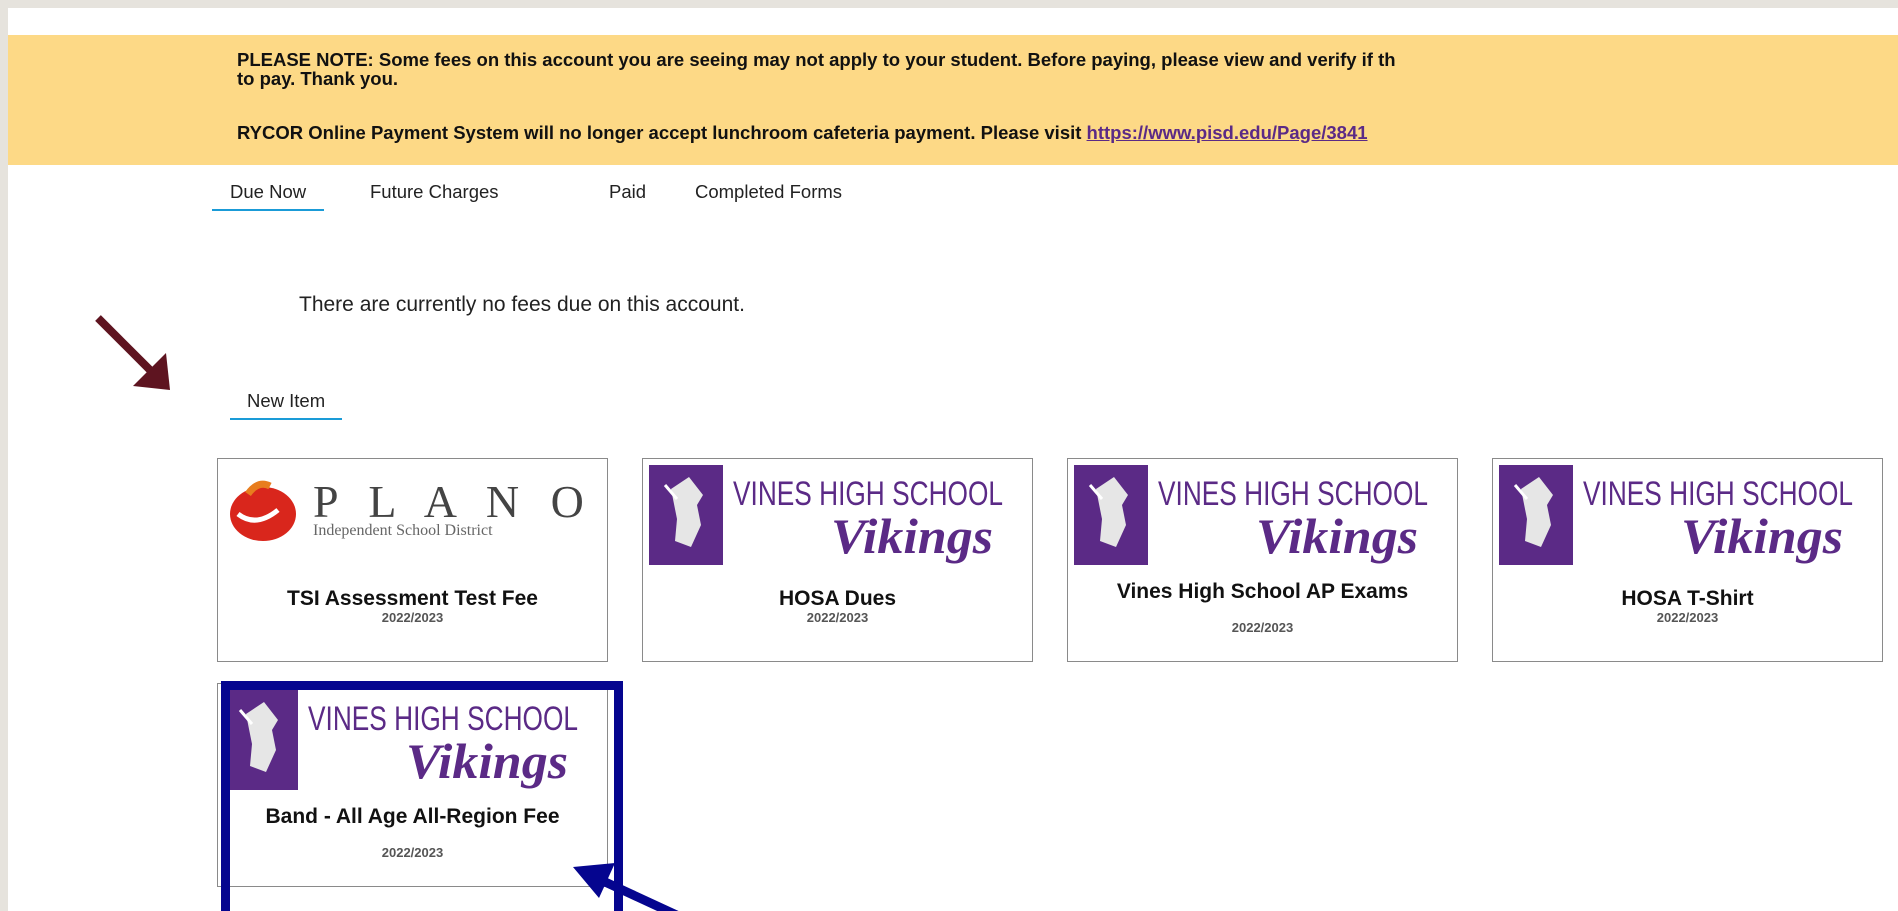 The image size is (1898, 911). What do you see at coordinates (403, 530) in the screenshot?
I see `plano-logo-sub: Independent School District` at bounding box center [403, 530].